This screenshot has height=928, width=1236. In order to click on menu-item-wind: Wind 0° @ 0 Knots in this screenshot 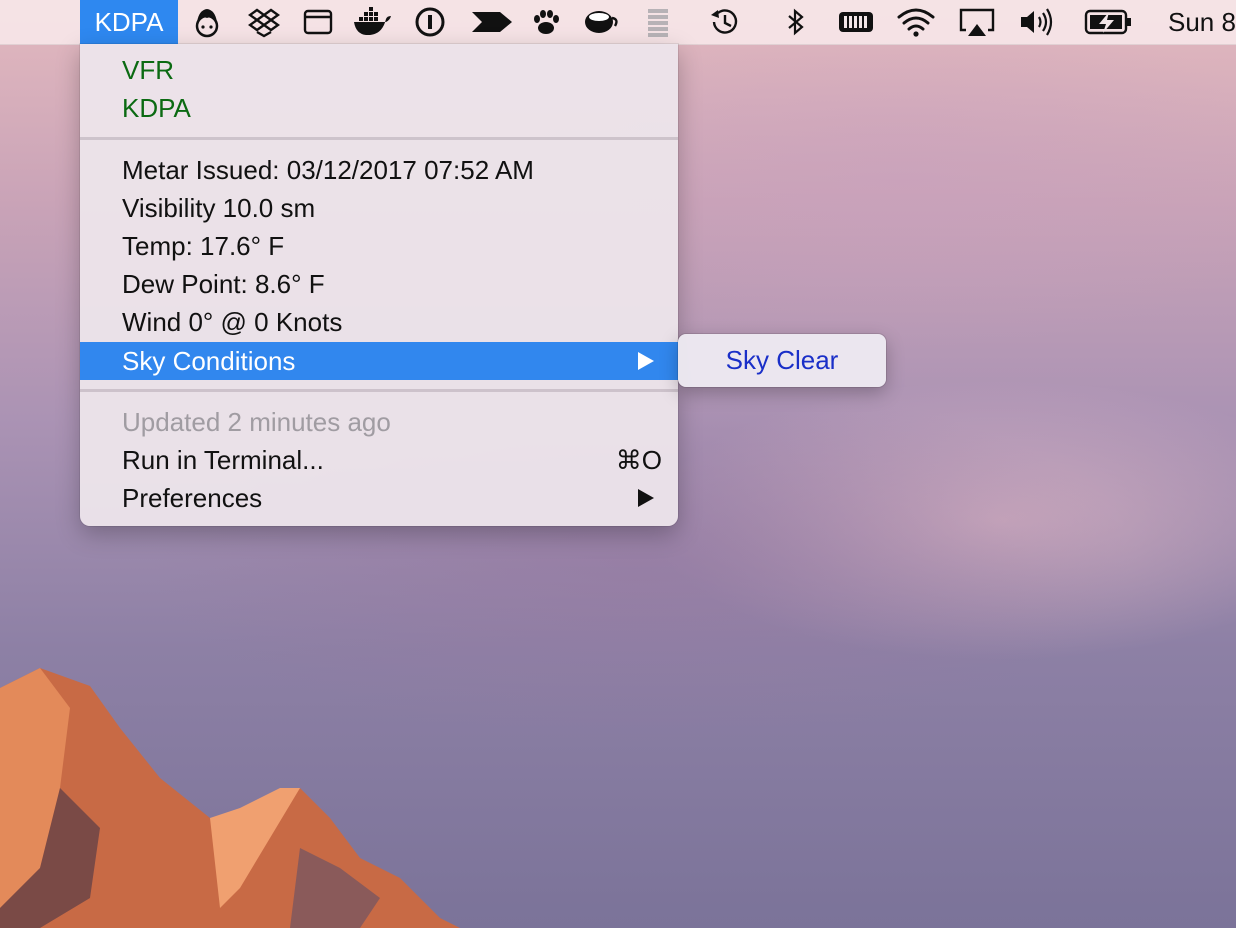, I will do `click(379, 322)`.